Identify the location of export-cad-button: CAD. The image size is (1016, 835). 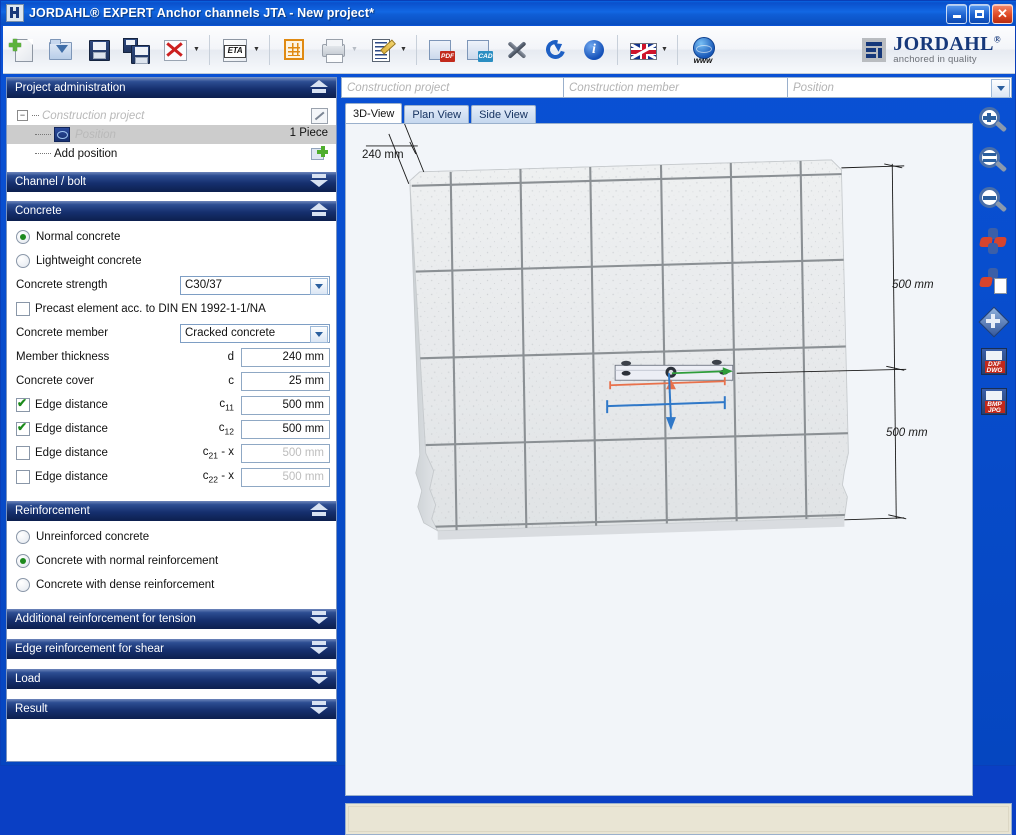
(479, 50).